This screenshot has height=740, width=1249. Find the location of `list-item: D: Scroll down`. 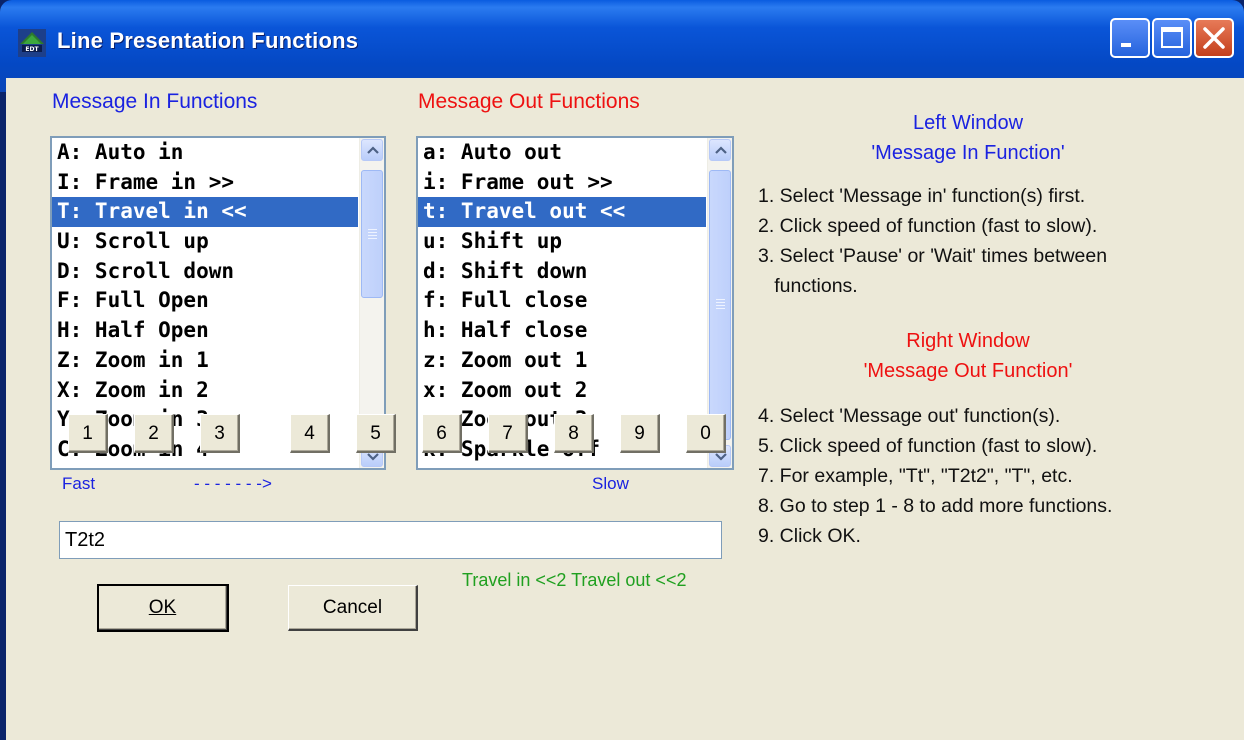

list-item: D: Scroll down is located at coordinates (205, 272).